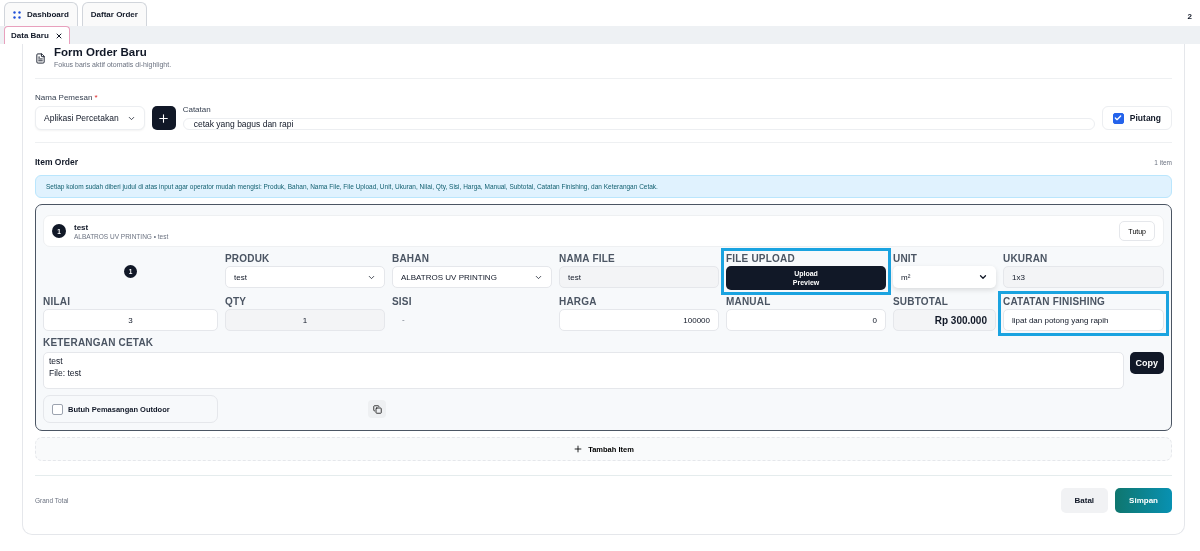  Describe the element at coordinates (411, 258) in the screenshot. I see `field-label: BAHAN` at that location.